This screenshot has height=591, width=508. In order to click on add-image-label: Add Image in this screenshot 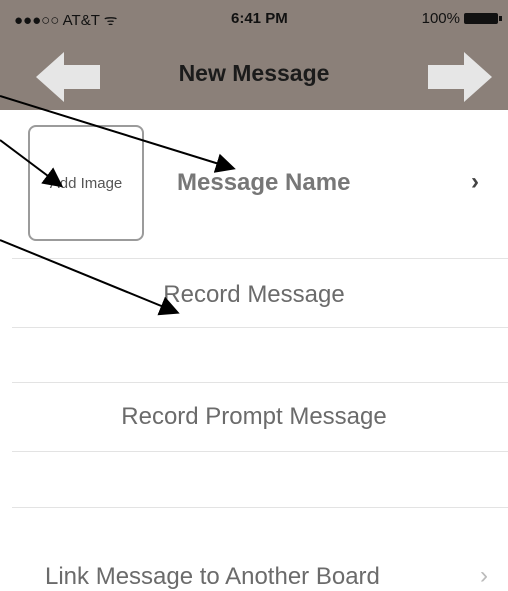, I will do `click(86, 183)`.